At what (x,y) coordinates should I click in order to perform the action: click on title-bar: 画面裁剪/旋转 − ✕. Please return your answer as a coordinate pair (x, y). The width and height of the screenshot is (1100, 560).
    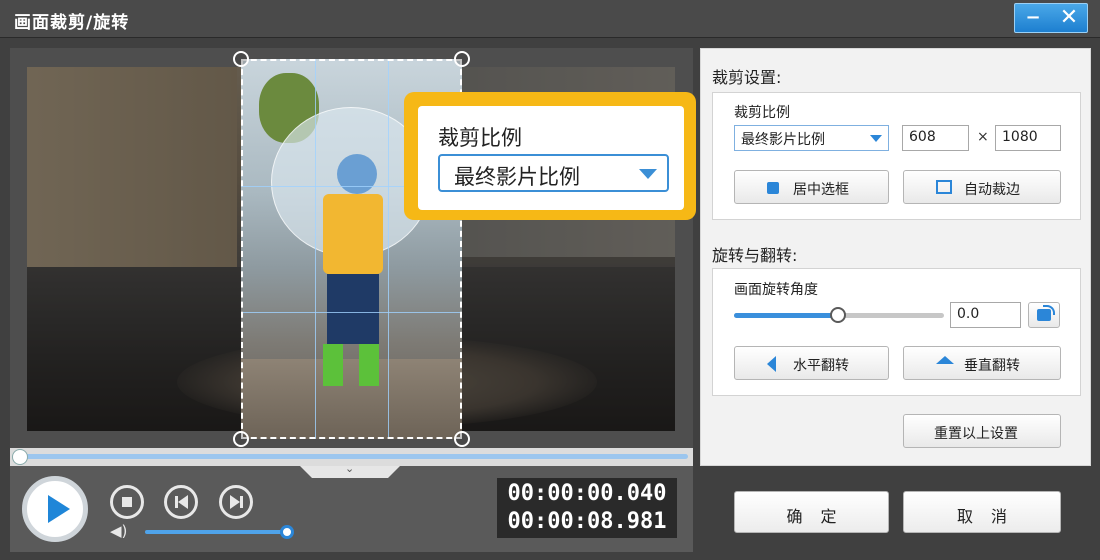
    Looking at the image, I should click on (550, 19).